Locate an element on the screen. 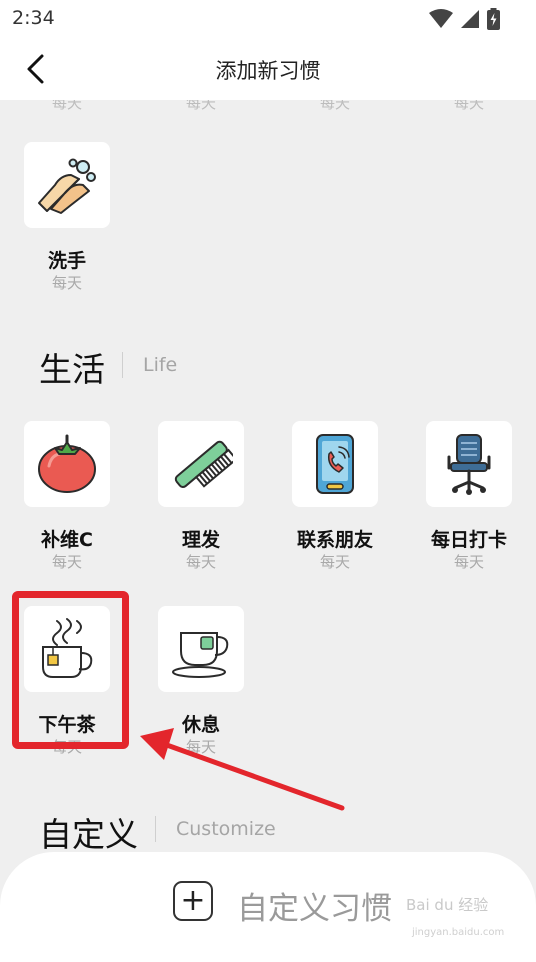 Image resolution: width=536 pixels, height=962 pixels. status-icons is located at coordinates (464, 19).